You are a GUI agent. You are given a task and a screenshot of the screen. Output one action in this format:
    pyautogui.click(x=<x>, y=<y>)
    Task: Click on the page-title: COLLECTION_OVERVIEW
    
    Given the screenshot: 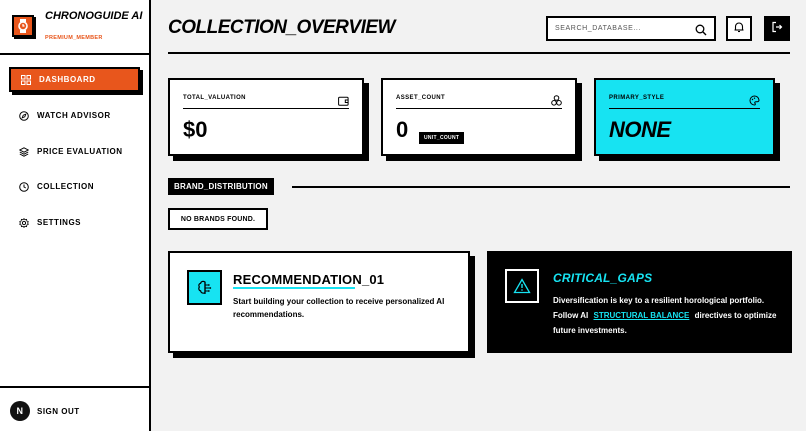 What is the action you would take?
    pyautogui.click(x=281, y=27)
    